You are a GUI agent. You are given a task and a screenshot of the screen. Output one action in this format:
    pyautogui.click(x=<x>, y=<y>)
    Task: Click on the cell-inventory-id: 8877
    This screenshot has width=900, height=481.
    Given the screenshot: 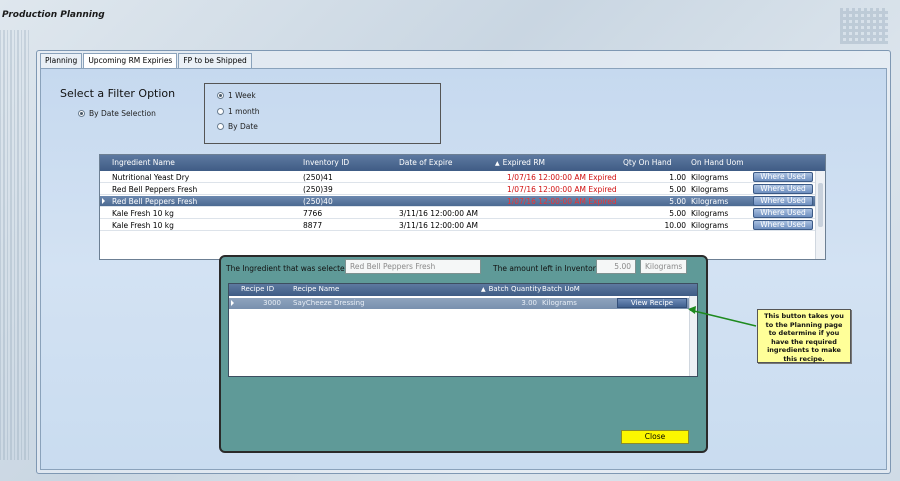 What is the action you would take?
    pyautogui.click(x=313, y=225)
    